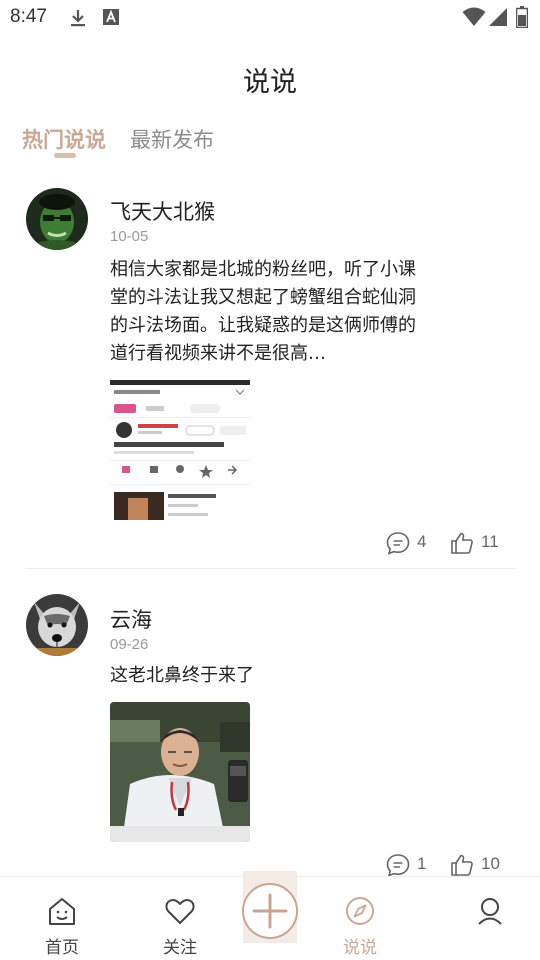 Image resolution: width=540 pixels, height=960 pixels. What do you see at coordinates (360, 948) in the screenshot?
I see `nav-shuoshuo-label: 说说` at bounding box center [360, 948].